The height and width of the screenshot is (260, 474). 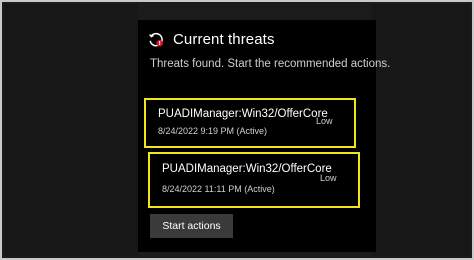 What do you see at coordinates (213, 131) in the screenshot?
I see `threat-timestamp: 8/24/2022 9:19 PM (Active)` at bounding box center [213, 131].